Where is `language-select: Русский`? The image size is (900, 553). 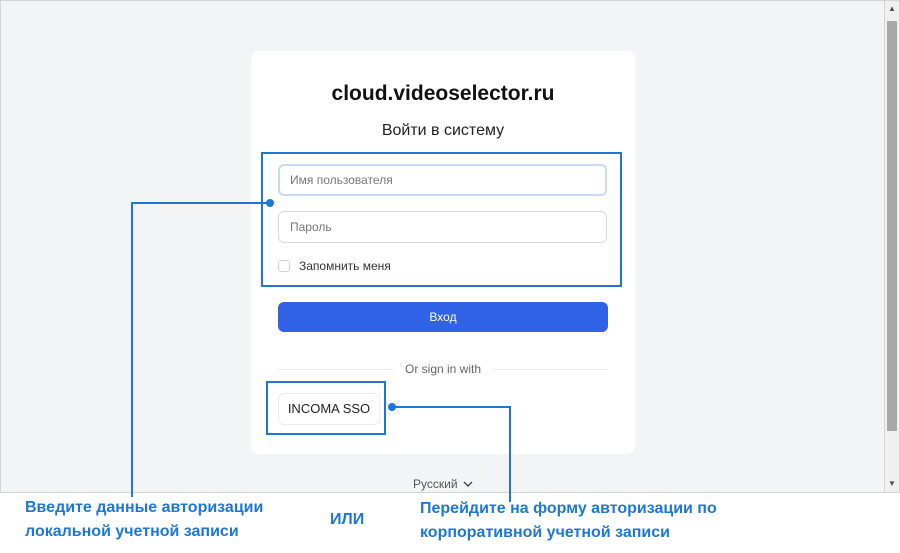
language-select: Русский is located at coordinates (443, 484).